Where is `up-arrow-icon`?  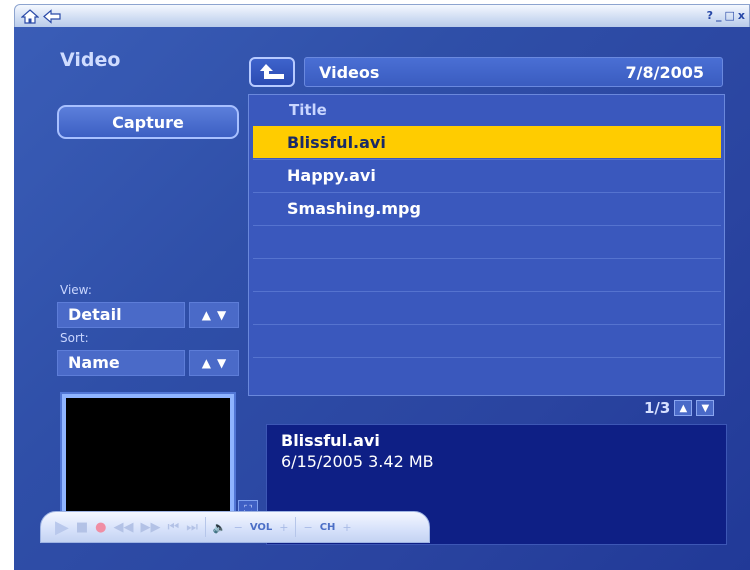
up-arrow-icon is located at coordinates (272, 71).